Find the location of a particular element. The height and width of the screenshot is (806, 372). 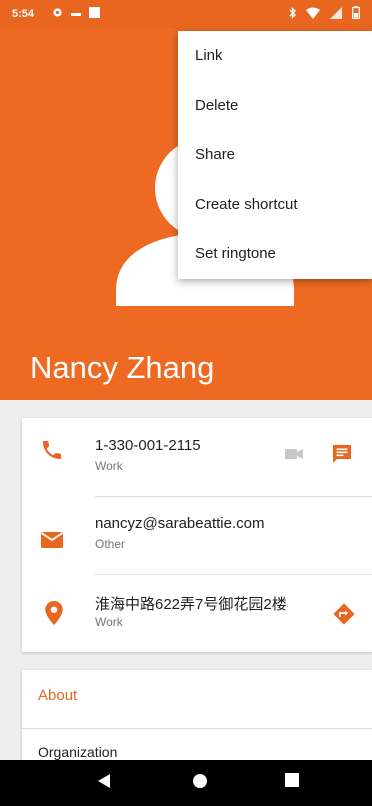

phone-number: 1-330-001-2115 is located at coordinates (148, 445).